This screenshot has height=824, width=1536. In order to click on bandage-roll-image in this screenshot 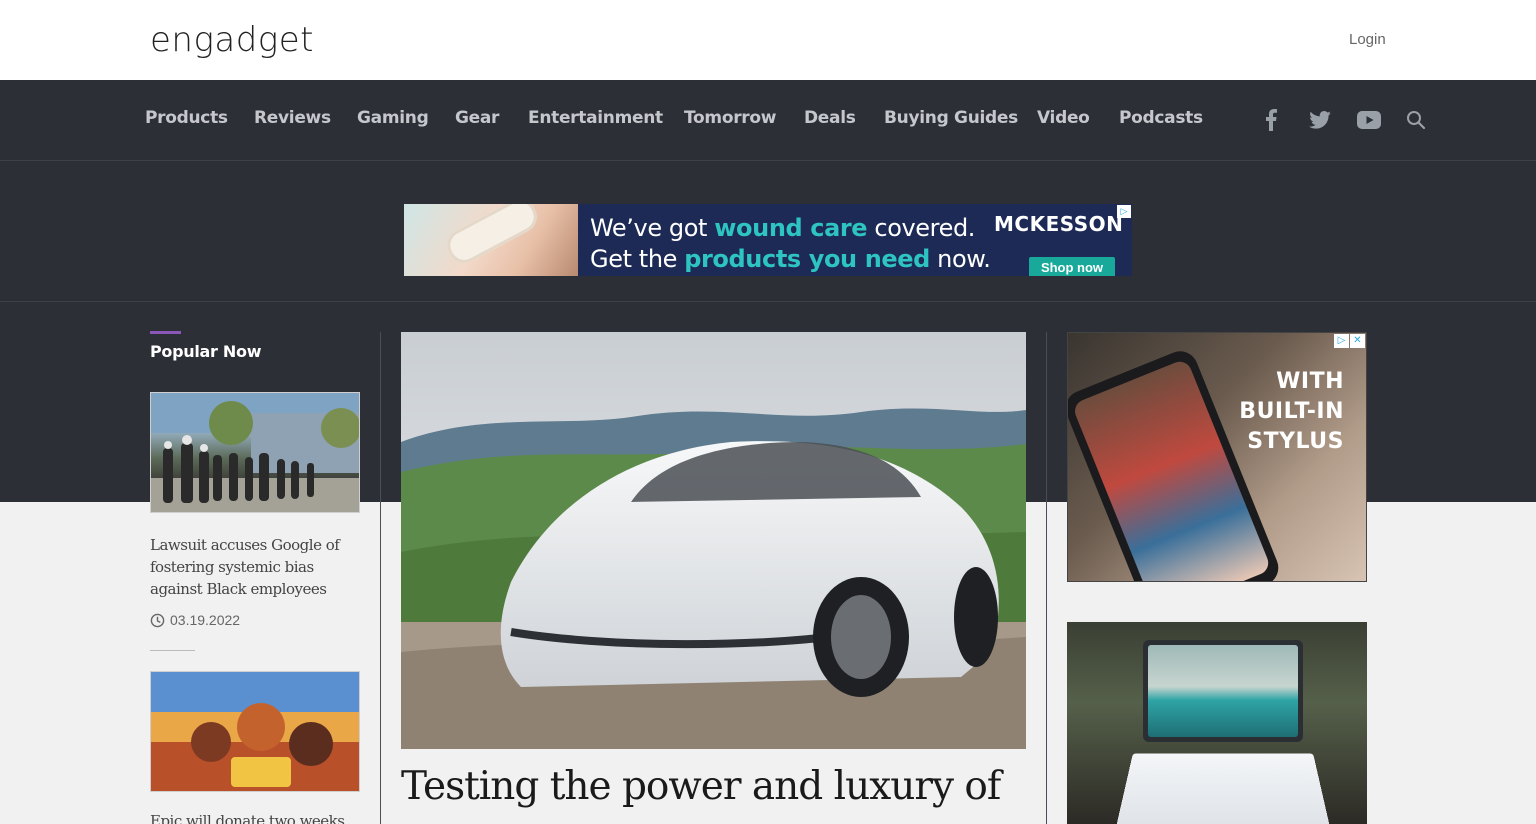, I will do `click(492, 236)`.